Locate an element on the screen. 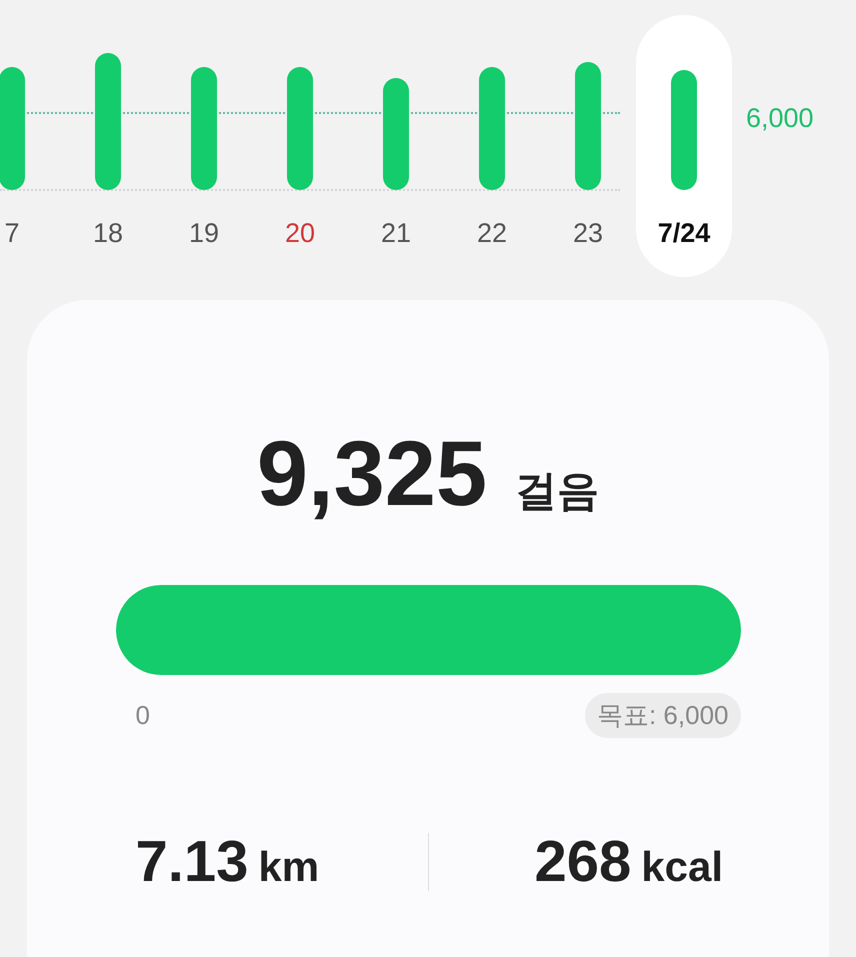 This screenshot has height=957, width=856. stat-value: 268 is located at coordinates (583, 862).